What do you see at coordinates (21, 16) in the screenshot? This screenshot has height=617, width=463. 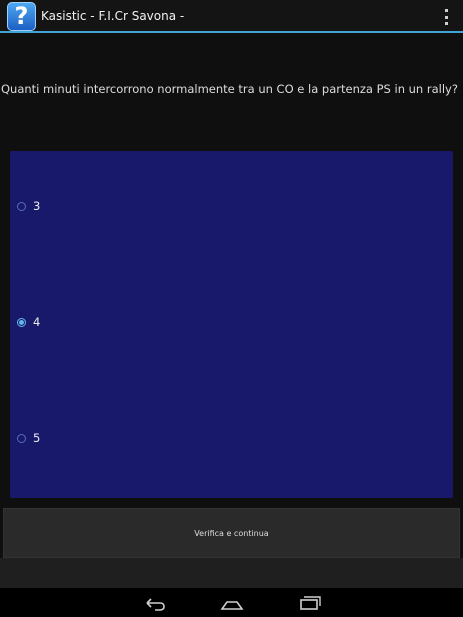 I see `app-help-icon: ?` at bounding box center [21, 16].